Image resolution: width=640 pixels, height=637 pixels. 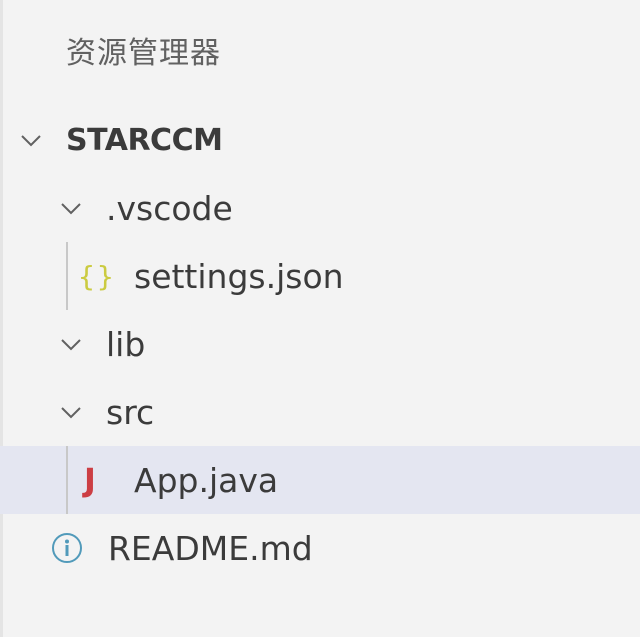 What do you see at coordinates (320, 480) in the screenshot?
I see `tree-item-app-java: J App.java` at bounding box center [320, 480].